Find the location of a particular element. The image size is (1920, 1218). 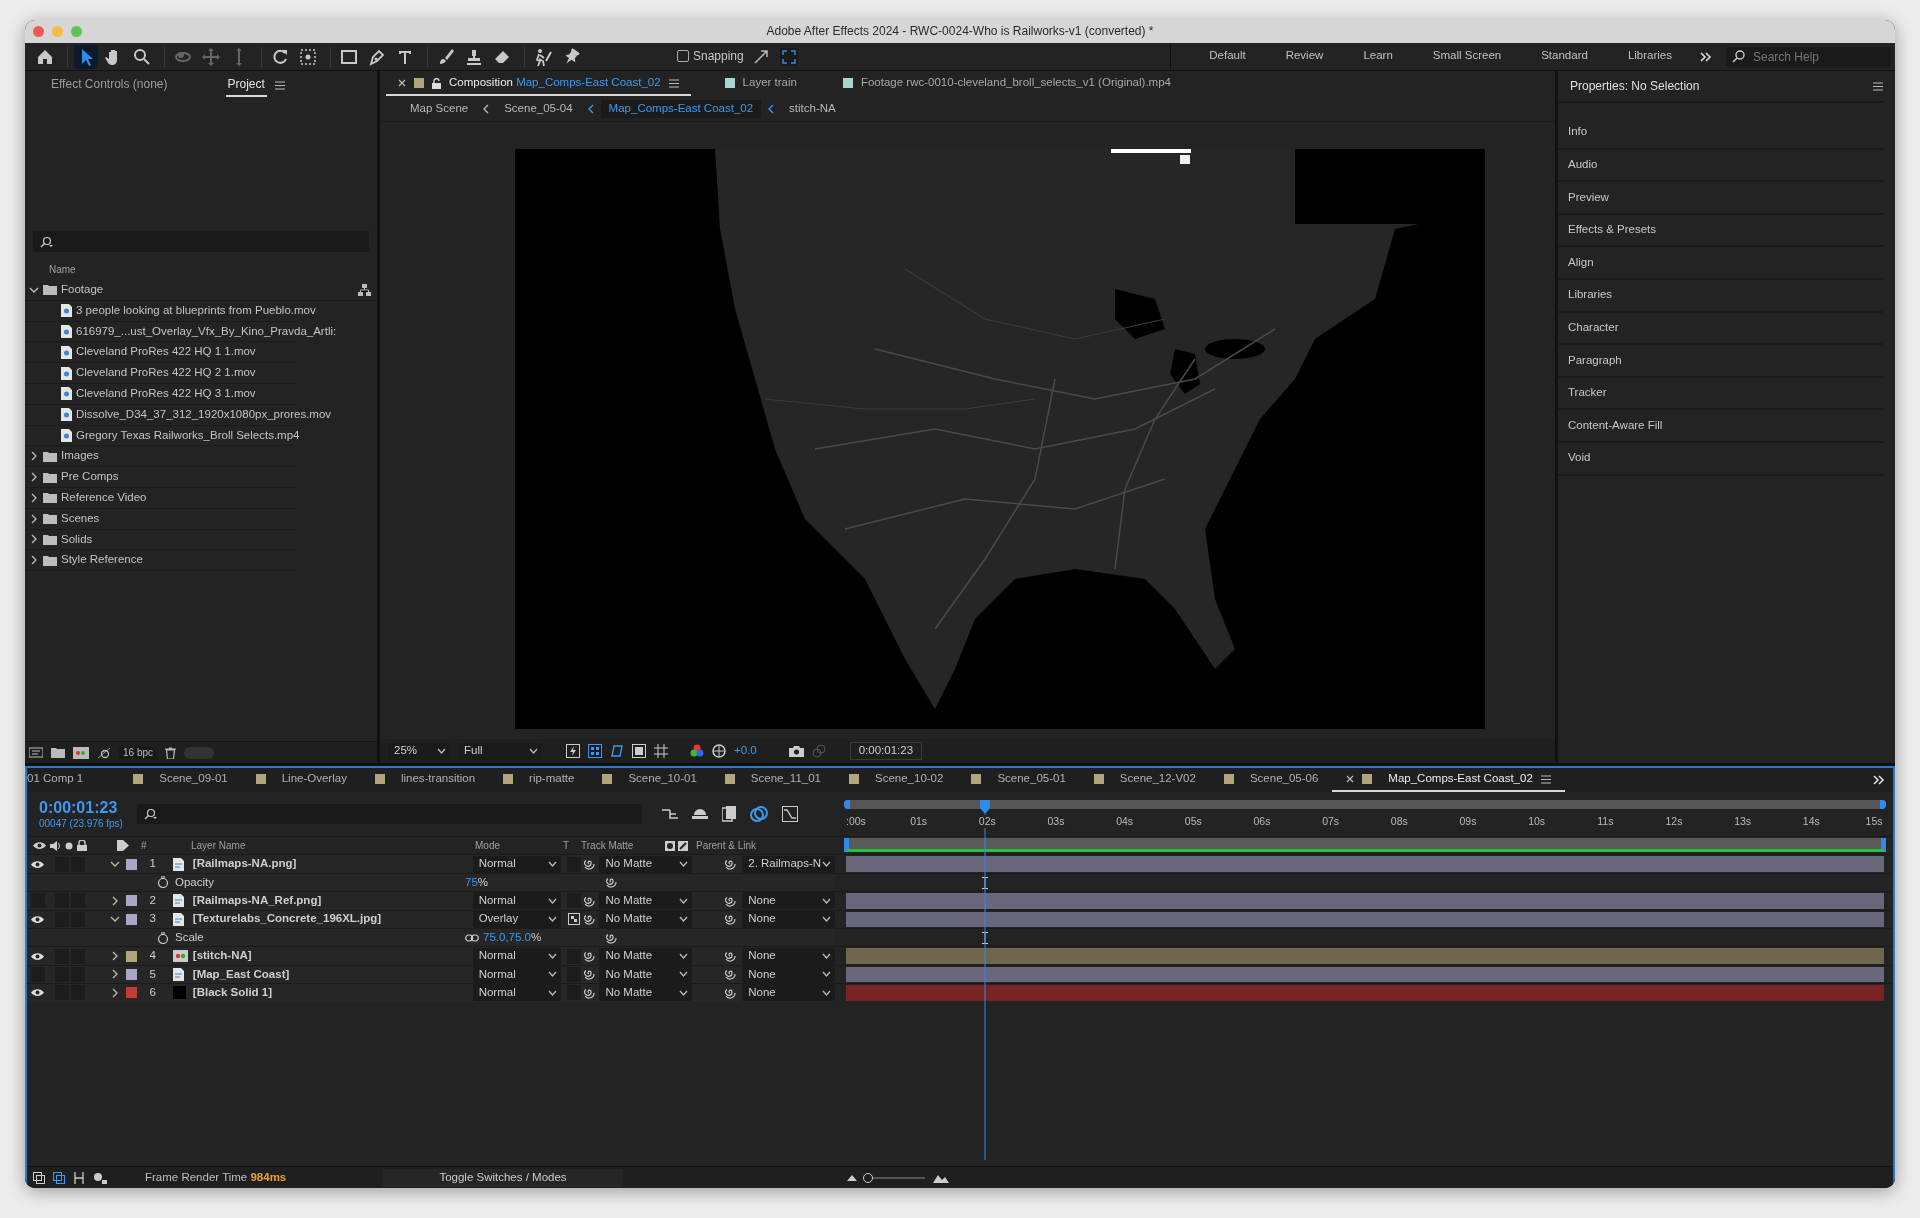

composition-tab: Layer train is located at coordinates (760, 84).